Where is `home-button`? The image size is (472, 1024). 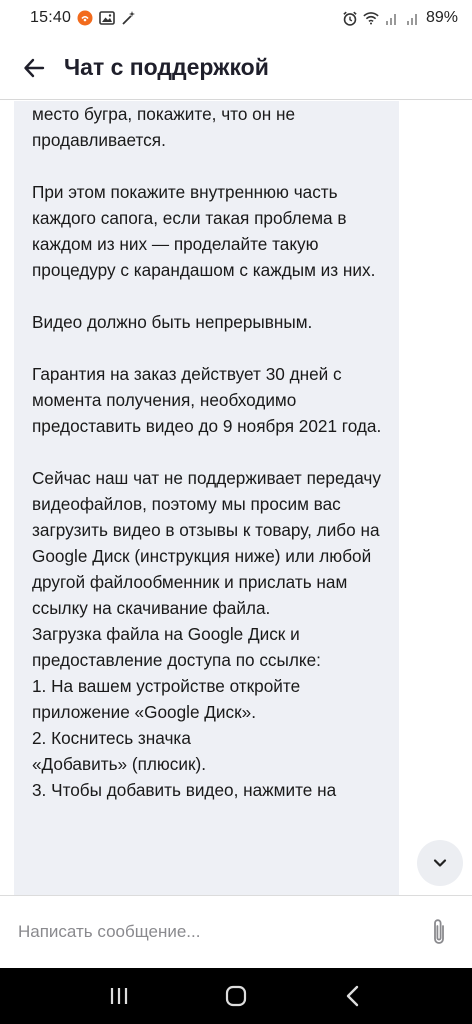 home-button is located at coordinates (236, 996).